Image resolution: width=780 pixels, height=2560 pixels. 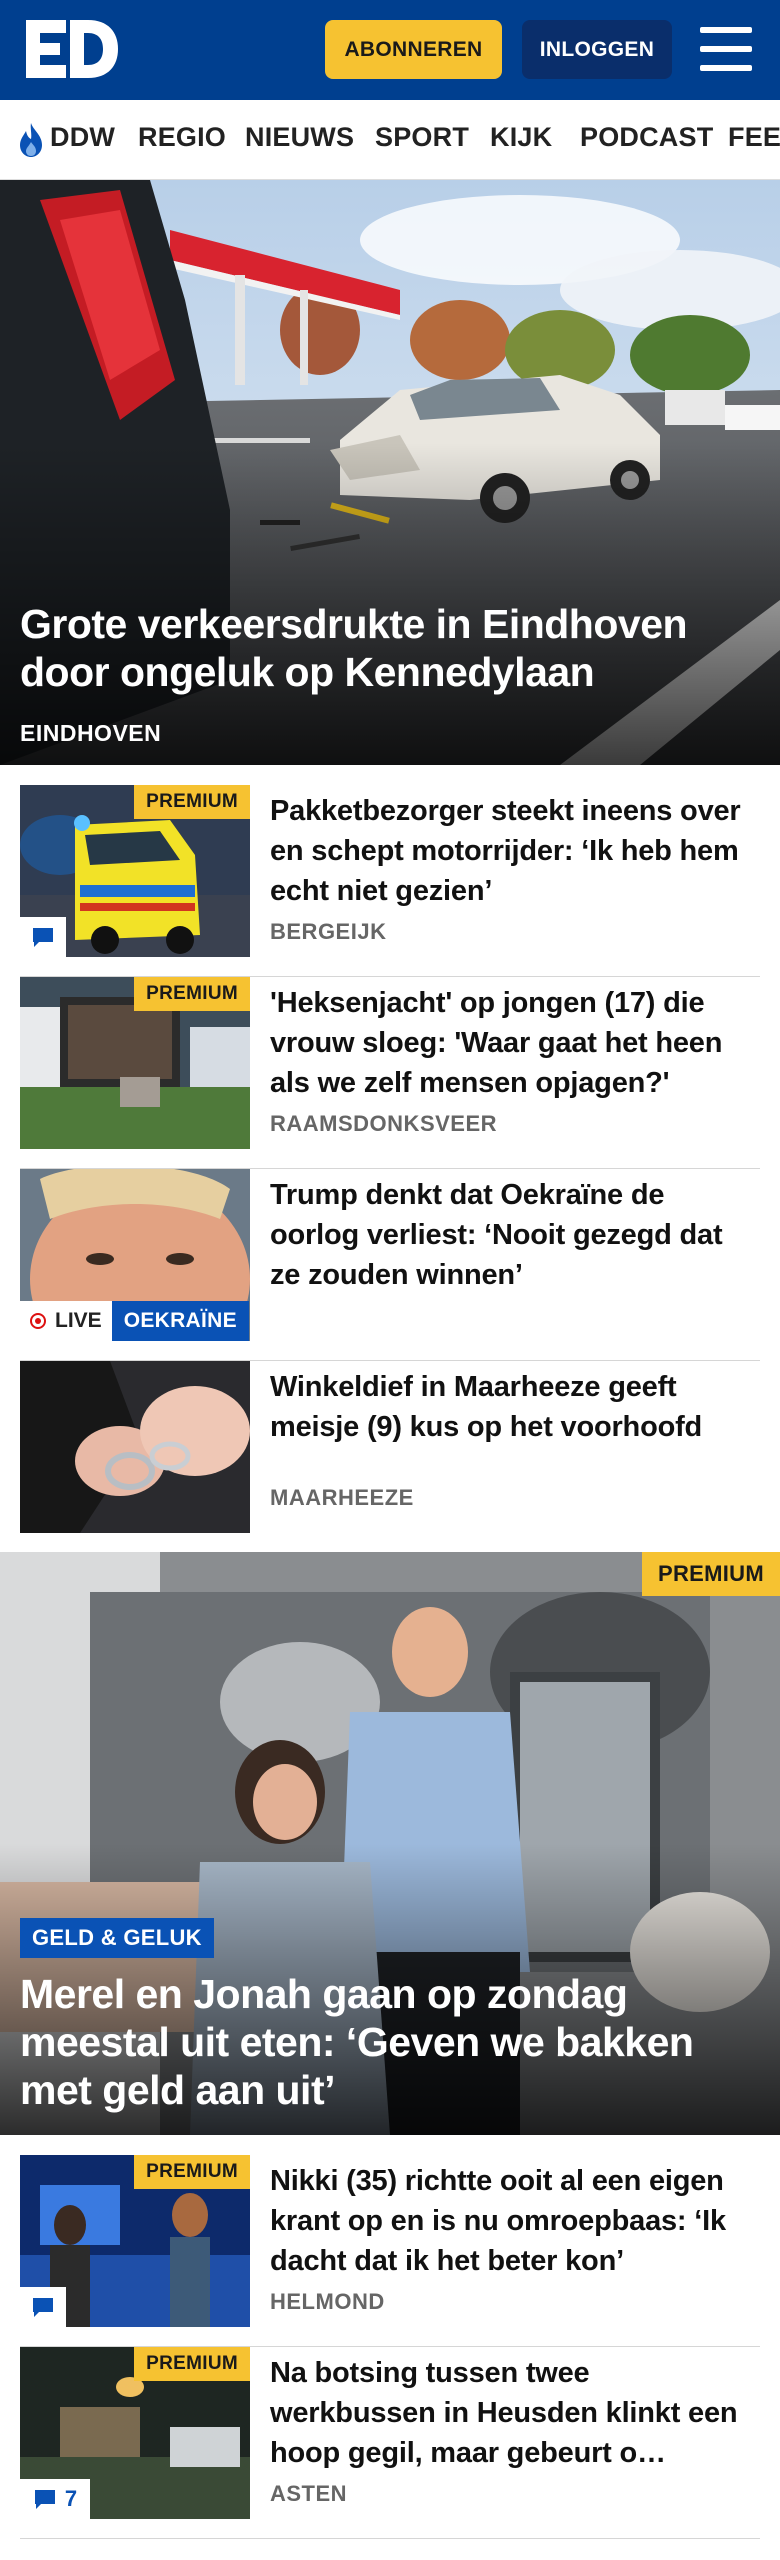 I want to click on hero-location: EINDHOVEN, so click(x=91, y=733).